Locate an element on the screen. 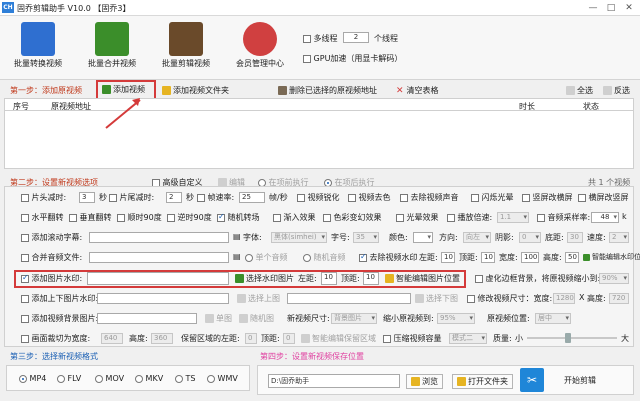 Image resolution: width=640 pixels, height=401 pixels. invert-button: 反选 is located at coordinates (616, 90).